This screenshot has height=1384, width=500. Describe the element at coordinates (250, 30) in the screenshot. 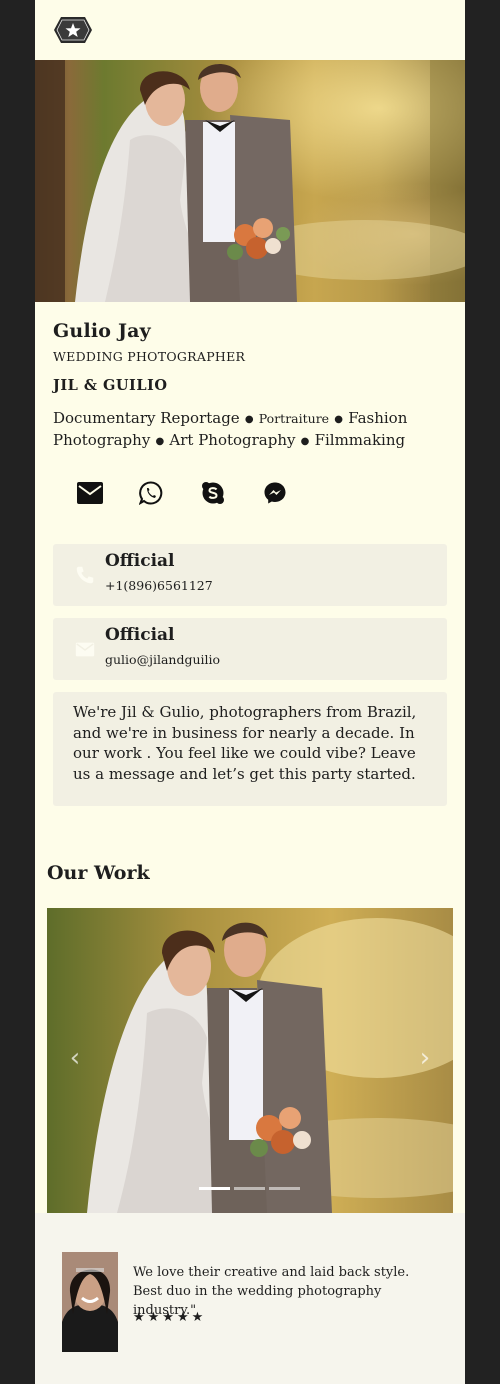

I see `header` at that location.